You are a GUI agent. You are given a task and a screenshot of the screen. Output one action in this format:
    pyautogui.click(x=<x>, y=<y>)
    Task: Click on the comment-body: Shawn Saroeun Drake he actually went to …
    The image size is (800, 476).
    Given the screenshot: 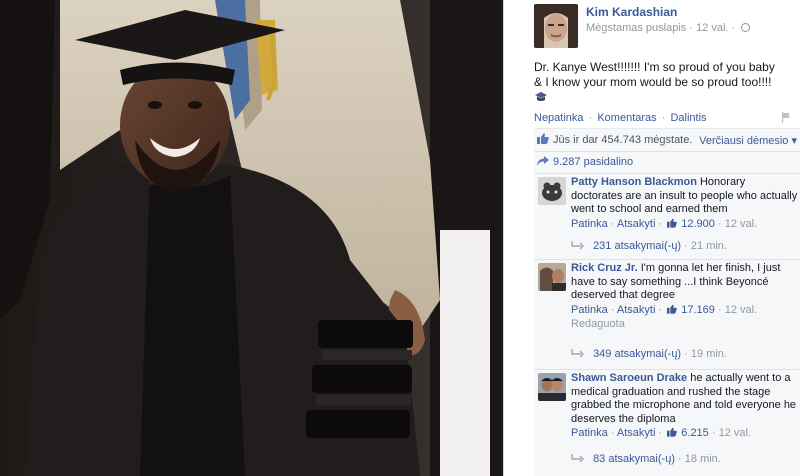 What is the action you would take?
    pyautogui.click(x=685, y=406)
    